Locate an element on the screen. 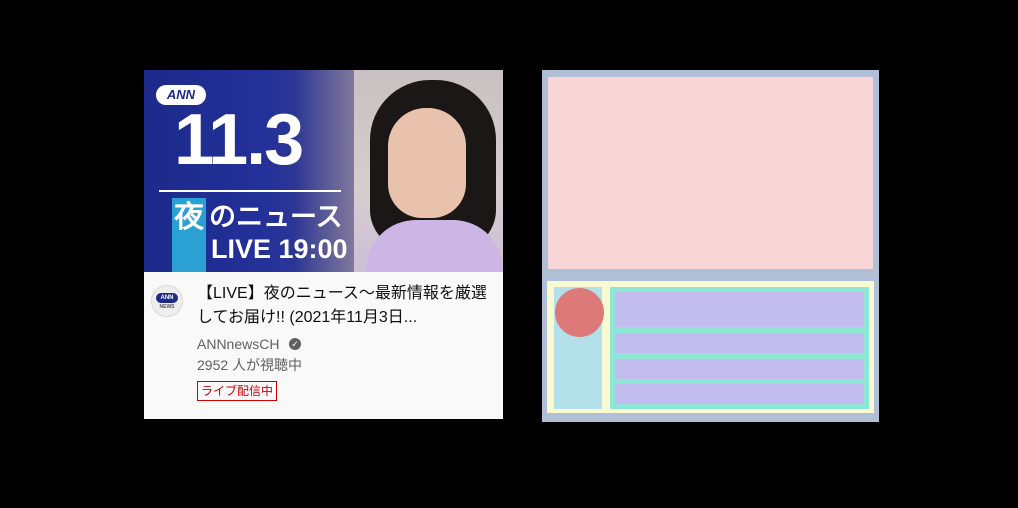 The image size is (1018, 508). video-thumbnail: ANN 11.3 夜 のニュース LIVE 19:00 is located at coordinates (323, 171).